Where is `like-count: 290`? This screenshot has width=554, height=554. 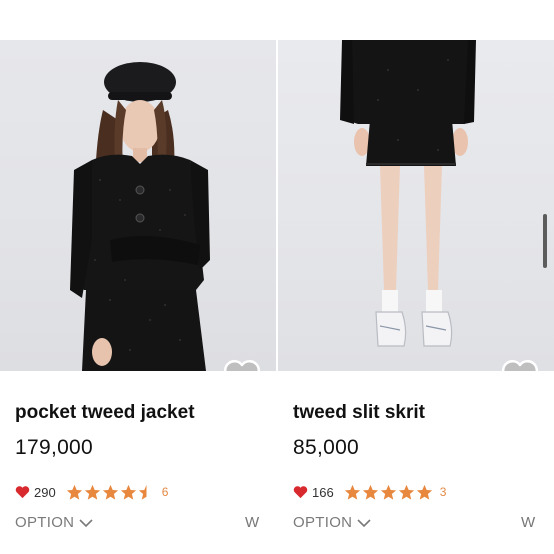
like-count: 290 is located at coordinates (45, 492).